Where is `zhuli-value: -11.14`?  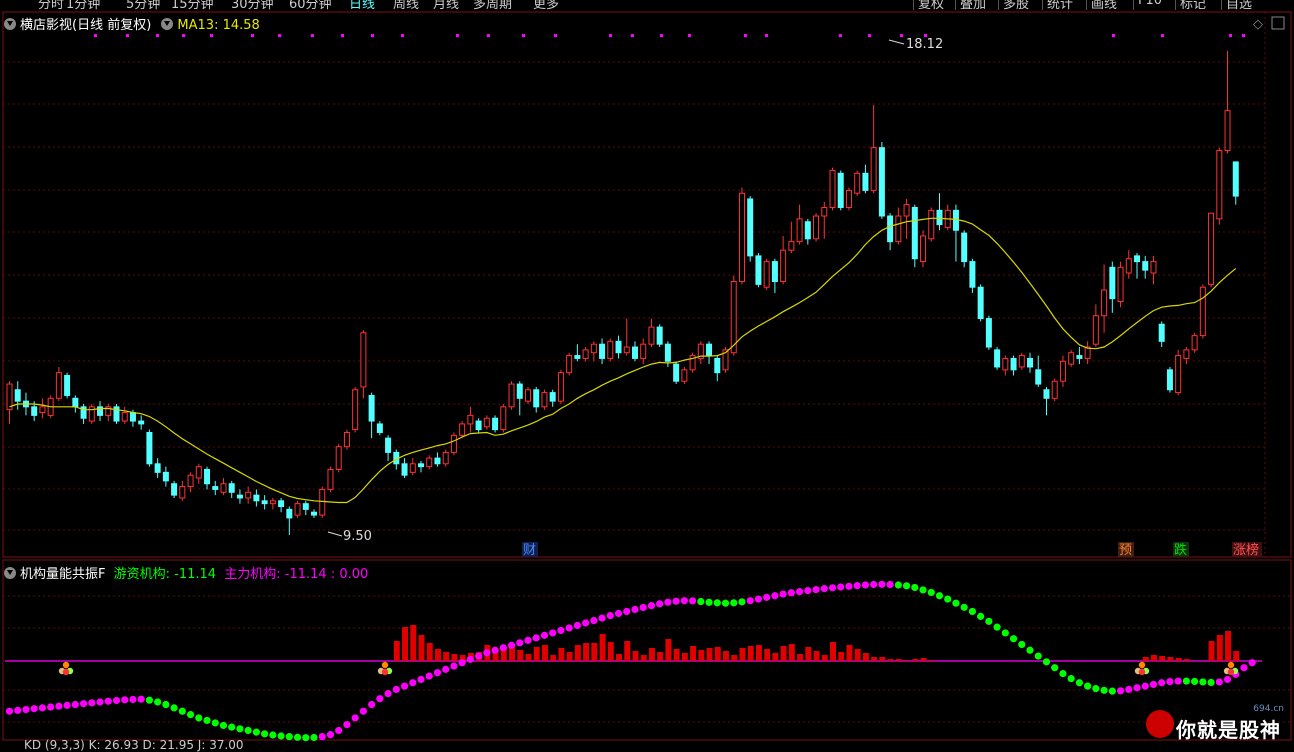 zhuli-value: -11.14 is located at coordinates (305, 574).